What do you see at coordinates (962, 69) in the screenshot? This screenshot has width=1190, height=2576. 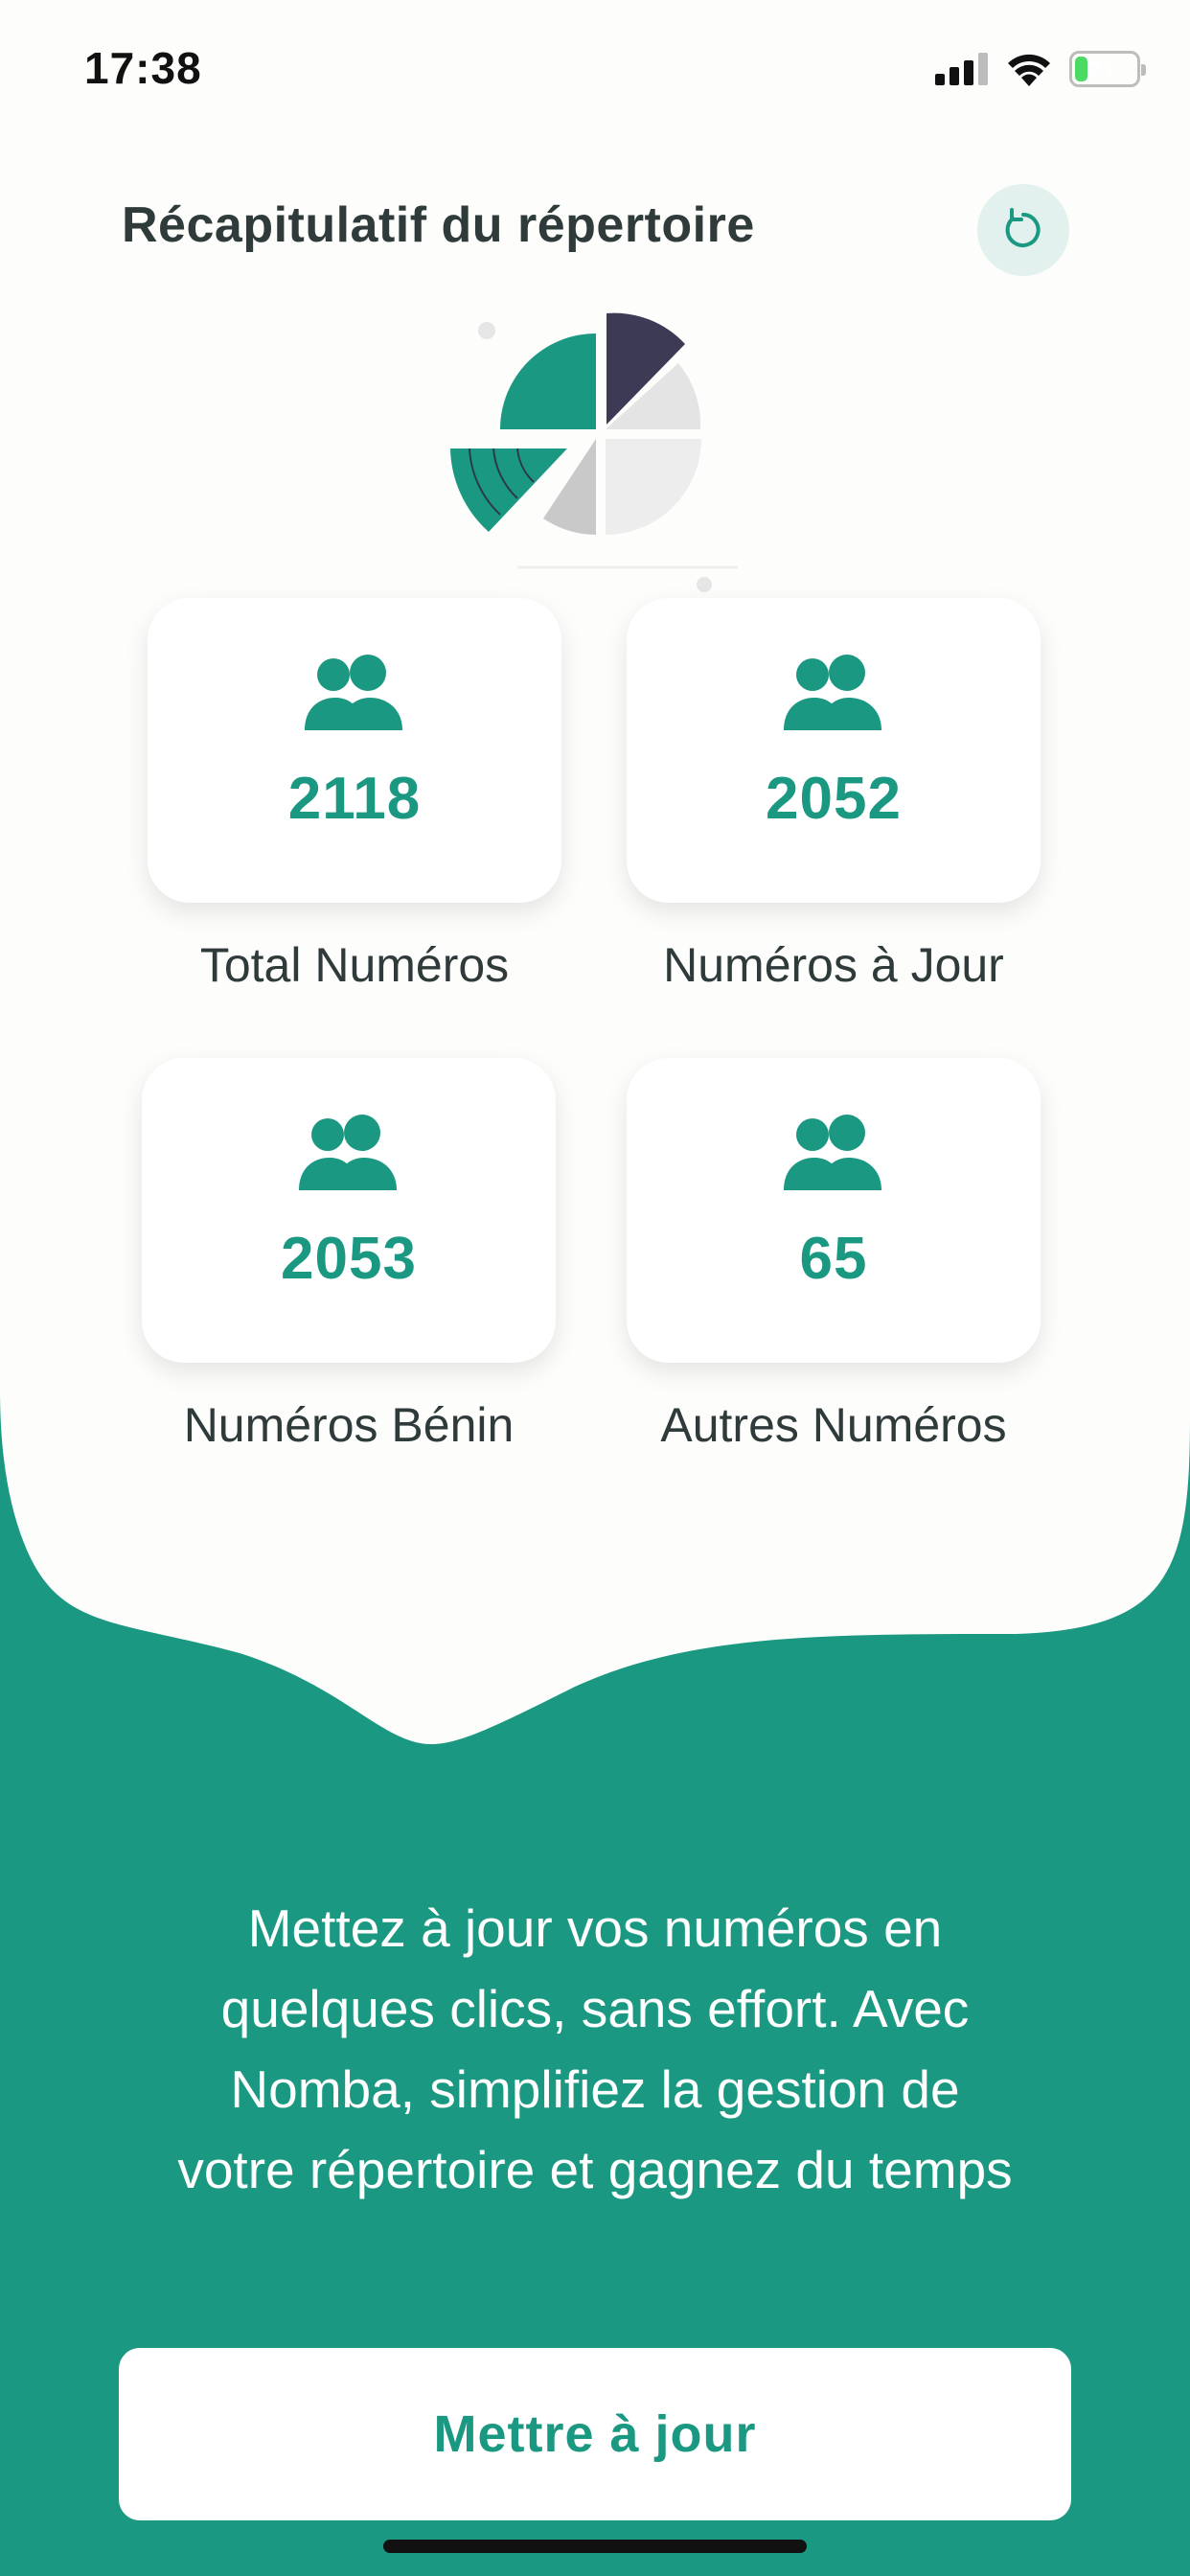 I see `signal-icon` at bounding box center [962, 69].